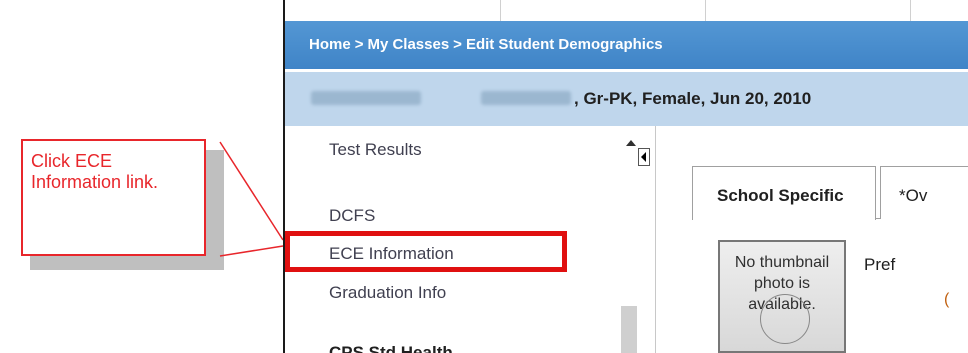 This screenshot has width=968, height=353. Describe the element at coordinates (631, 143) in the screenshot. I see `scroll-up-arrow-icon` at that location.